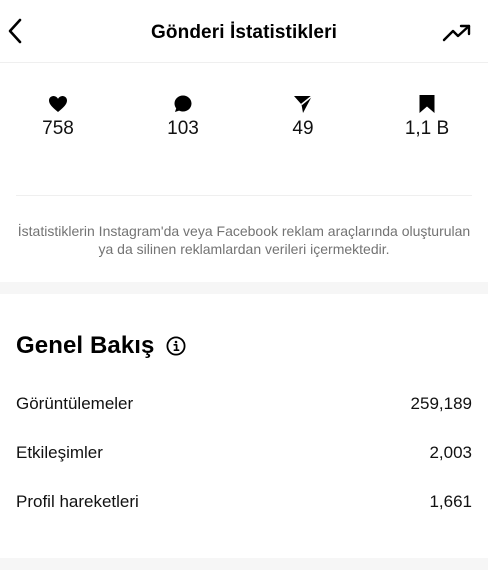  I want to click on send-icon, so click(303, 104).